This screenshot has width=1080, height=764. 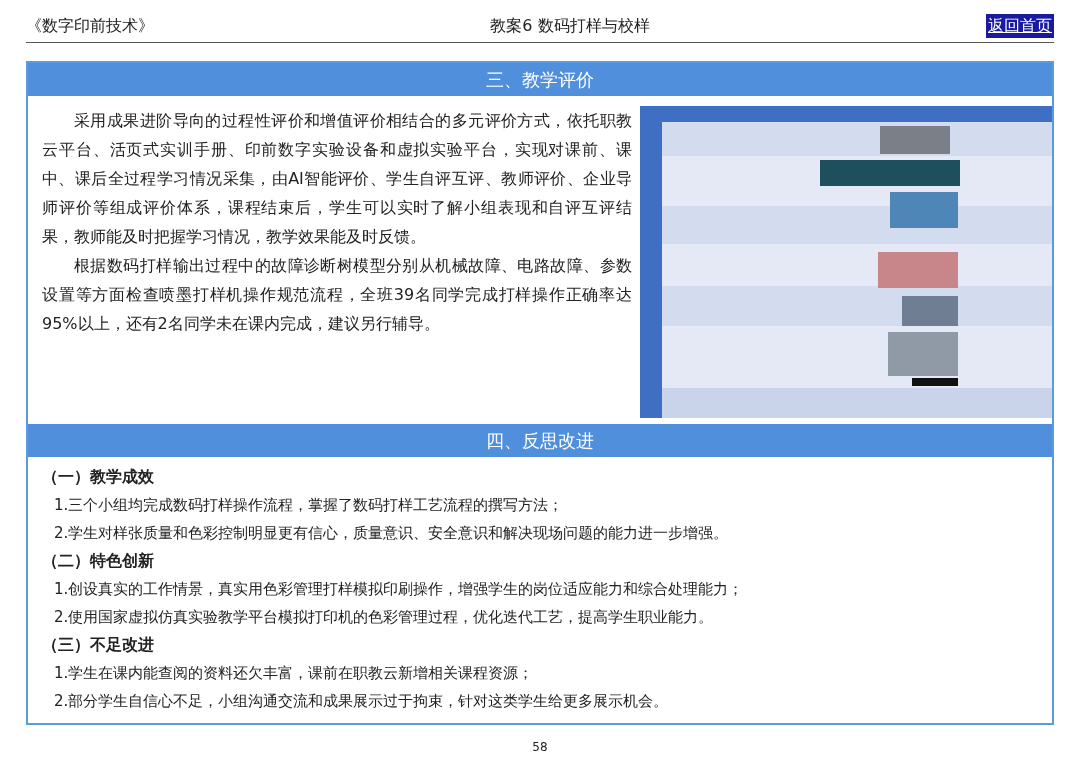 What do you see at coordinates (384, 617) in the screenshot?
I see `list-item: 2.使用国家虚拟仿真实验教学平台模拟打印机的色彩管理过程，优化迭代工艺，提高学生职业能力。` at bounding box center [384, 617].